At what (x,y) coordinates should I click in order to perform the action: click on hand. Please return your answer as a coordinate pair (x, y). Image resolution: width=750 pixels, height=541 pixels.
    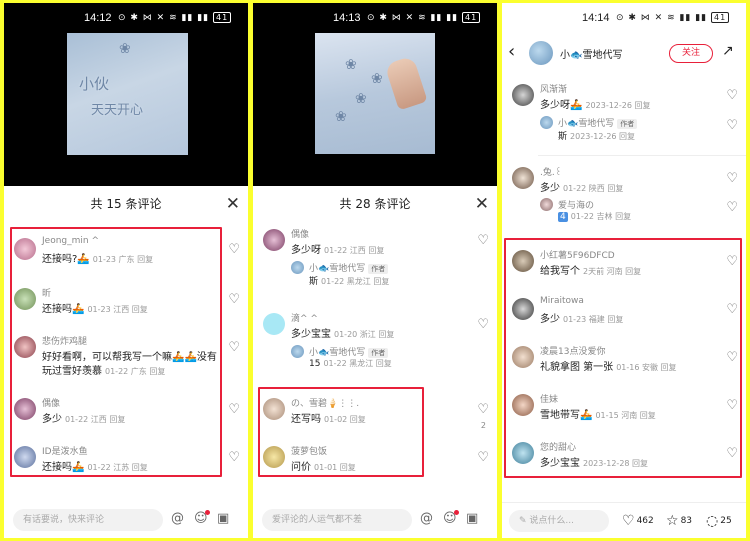
    Looking at the image, I should click on (406, 83).